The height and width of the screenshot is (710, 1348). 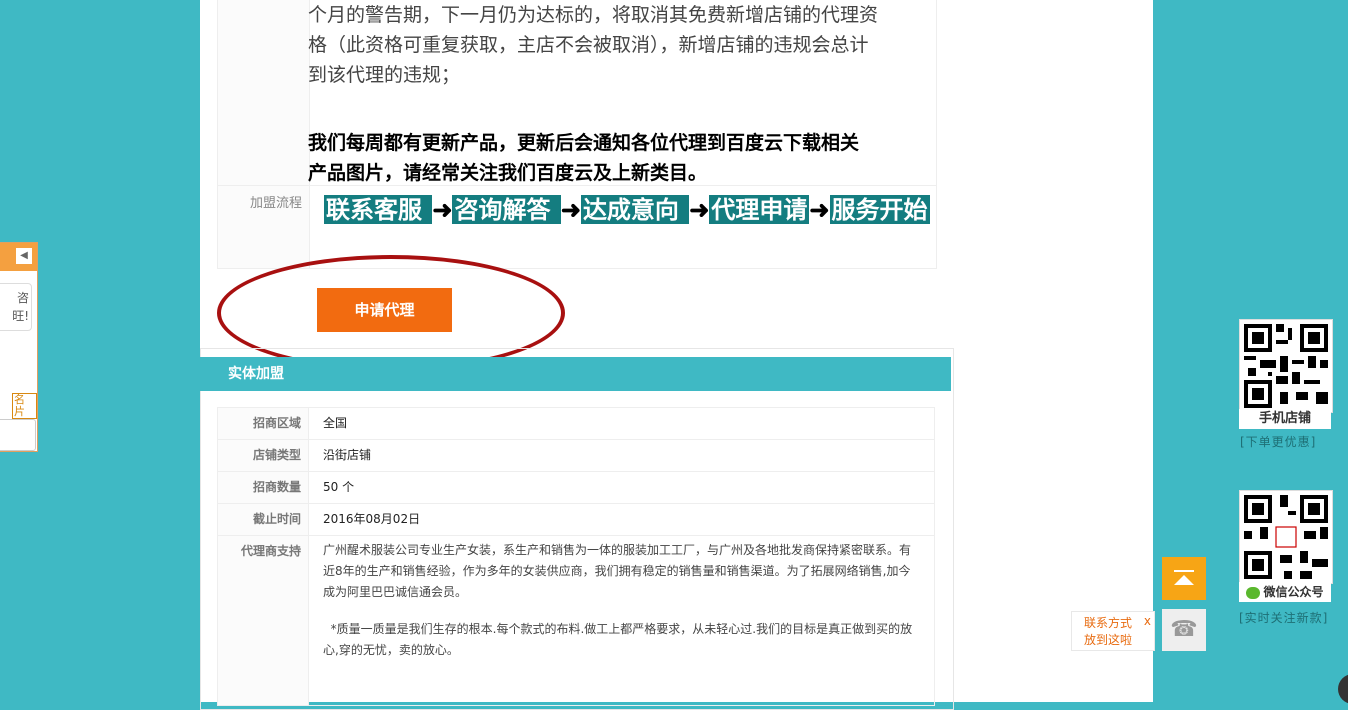 What do you see at coordinates (584, 143) in the screenshot?
I see `update-notice-line: 我们每周都有更新产品，更新后会通知各位代理到百度云下载相关` at bounding box center [584, 143].